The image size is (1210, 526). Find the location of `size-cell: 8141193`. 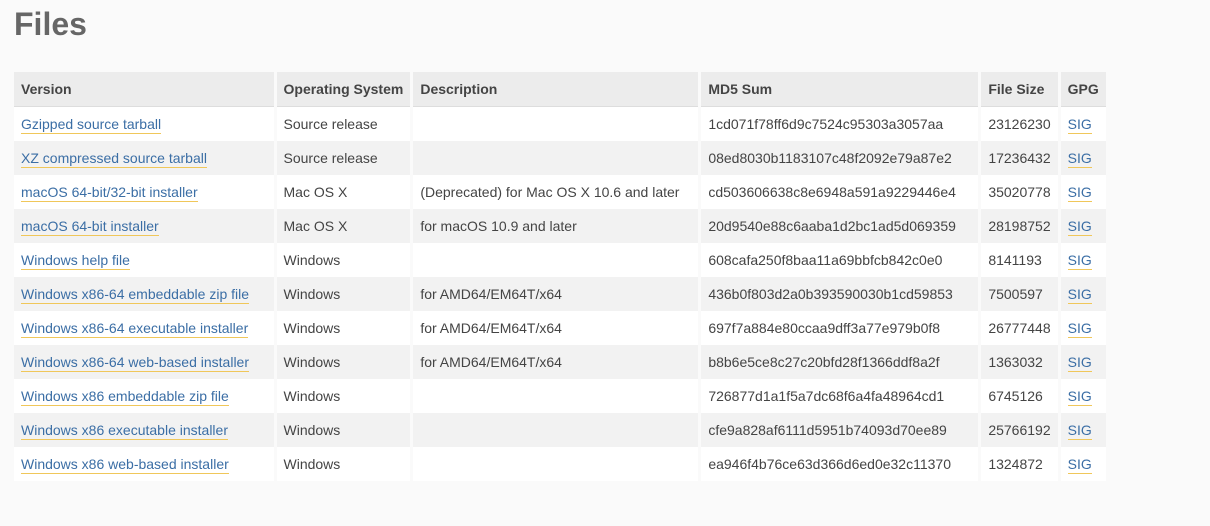

size-cell: 8141193 is located at coordinates (1020, 260).